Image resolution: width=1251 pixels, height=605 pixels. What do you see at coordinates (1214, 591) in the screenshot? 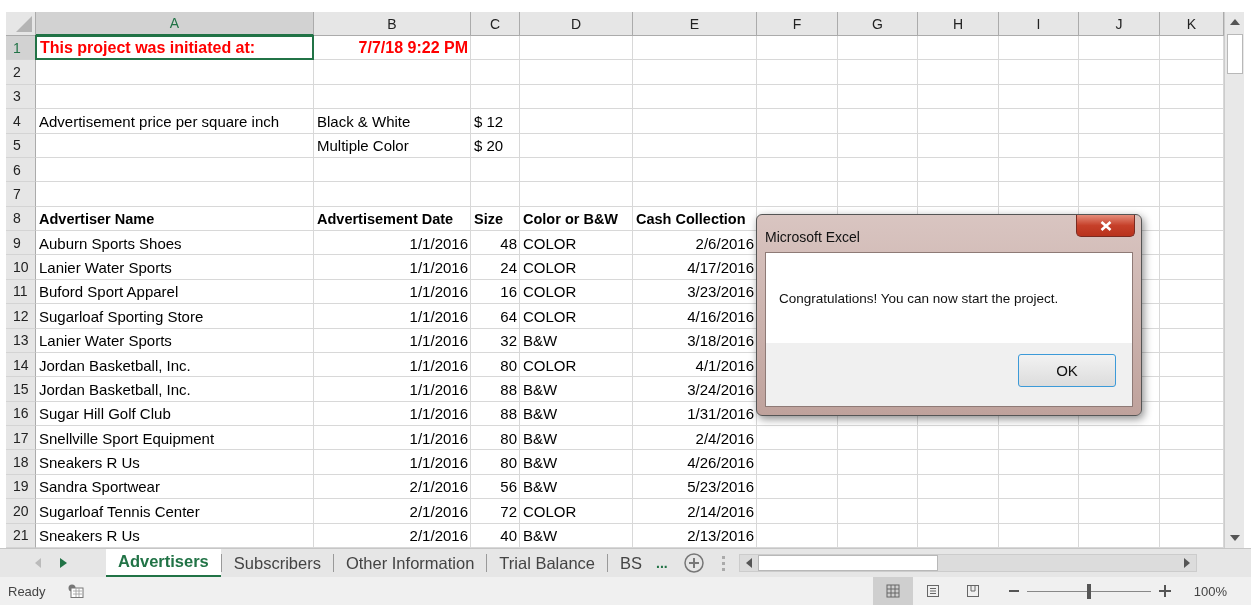
I see `zoom-level: 100%` at bounding box center [1214, 591].